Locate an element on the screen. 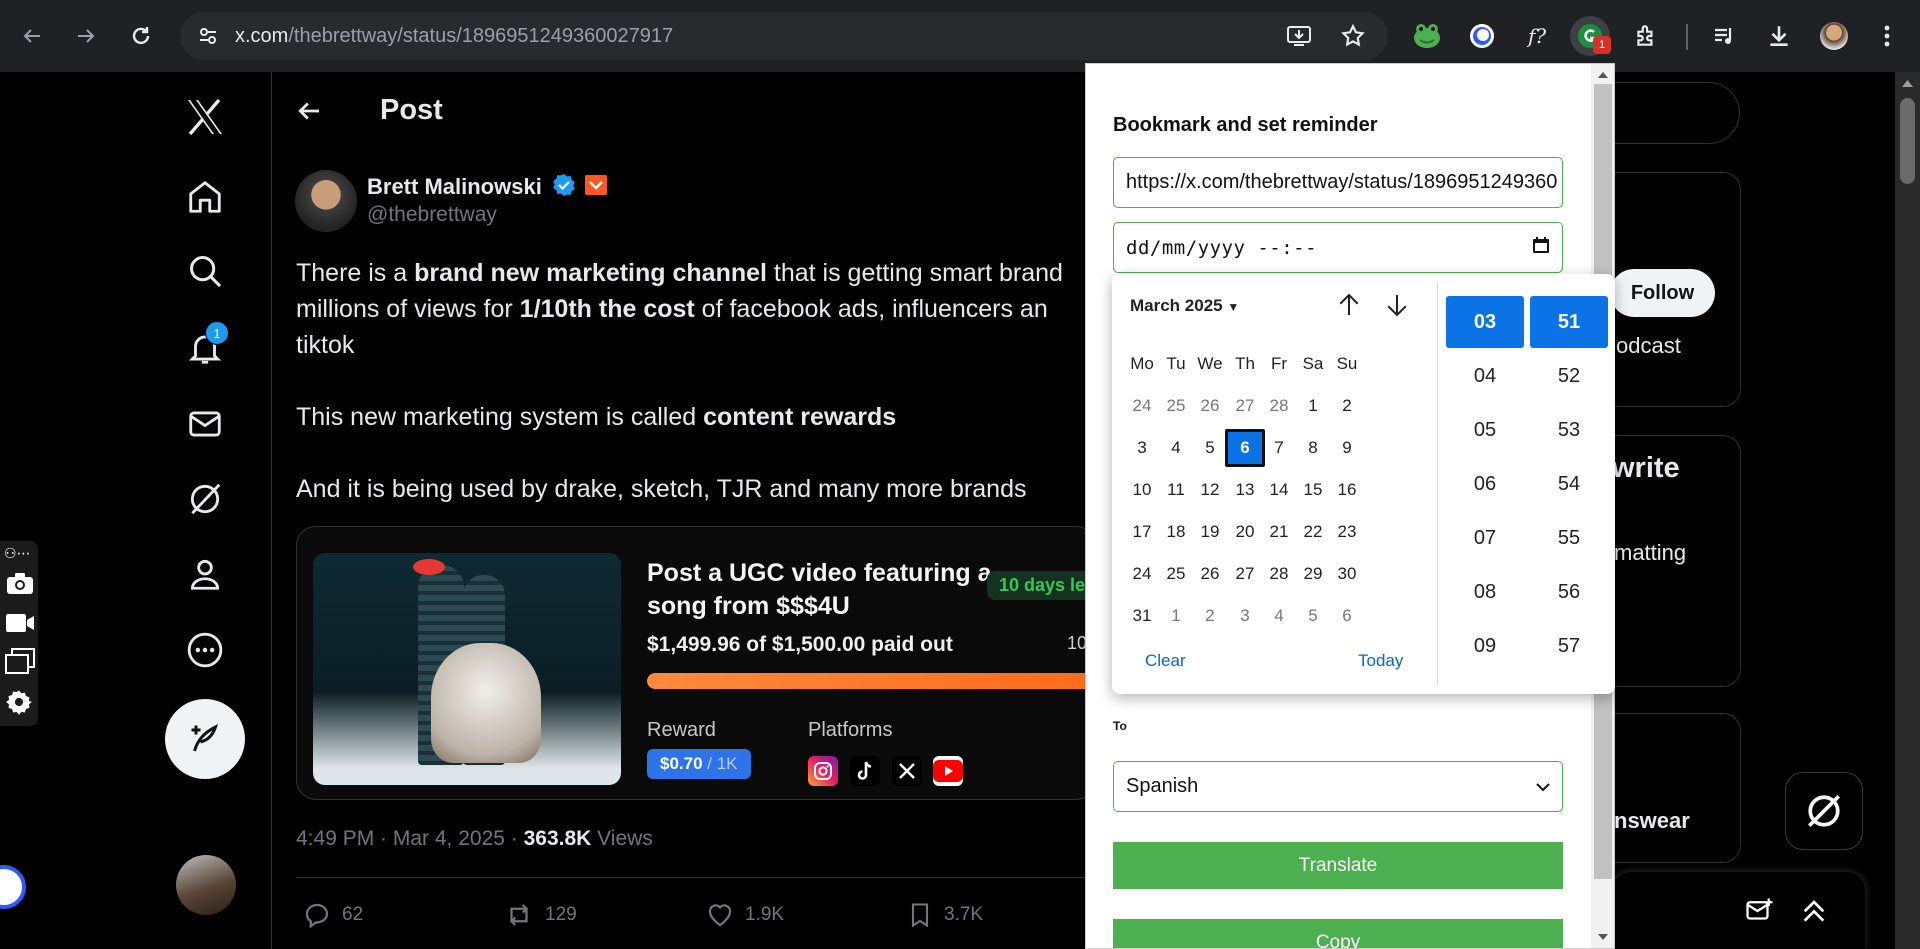 This screenshot has width=1920, height=949. circle-extension-icon is located at coordinates (1482, 36).